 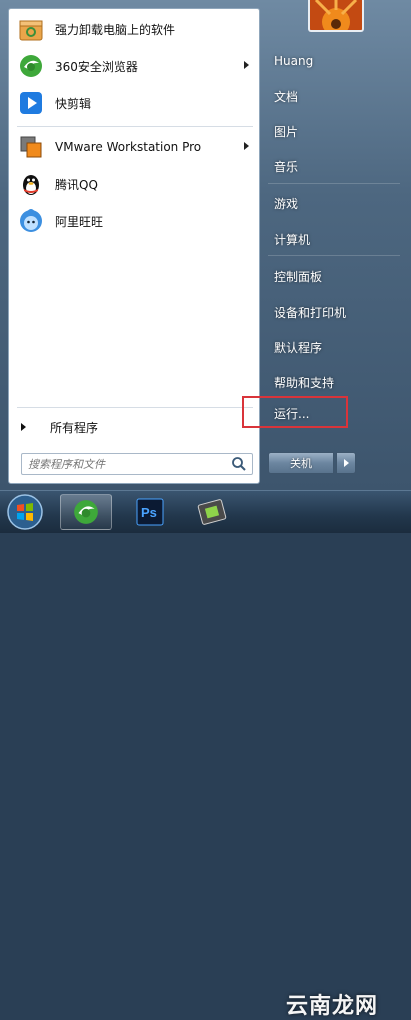 What do you see at coordinates (79, 221) in the screenshot?
I see `program-label: 阿里旺旺` at bounding box center [79, 221].